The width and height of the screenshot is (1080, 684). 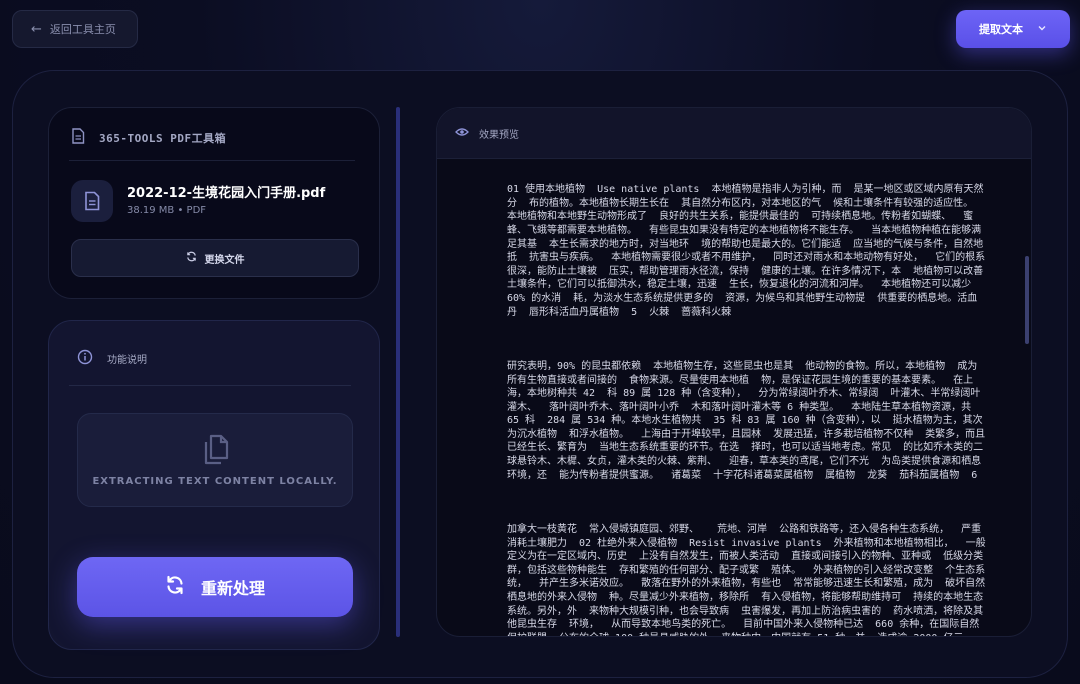 I want to click on info-header: 功能说明, so click(x=112, y=358).